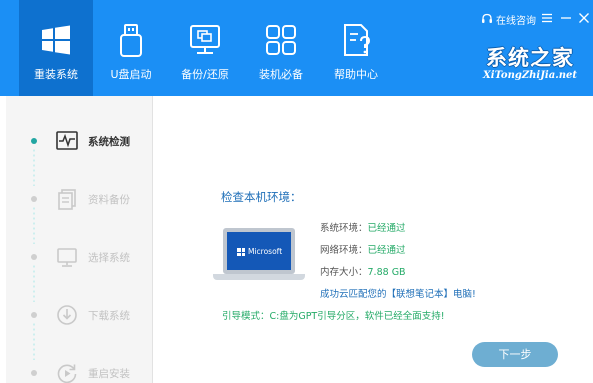 The image size is (593, 383). What do you see at coordinates (386, 272) in the screenshot?
I see `memory-value: 7.88 GB` at bounding box center [386, 272].